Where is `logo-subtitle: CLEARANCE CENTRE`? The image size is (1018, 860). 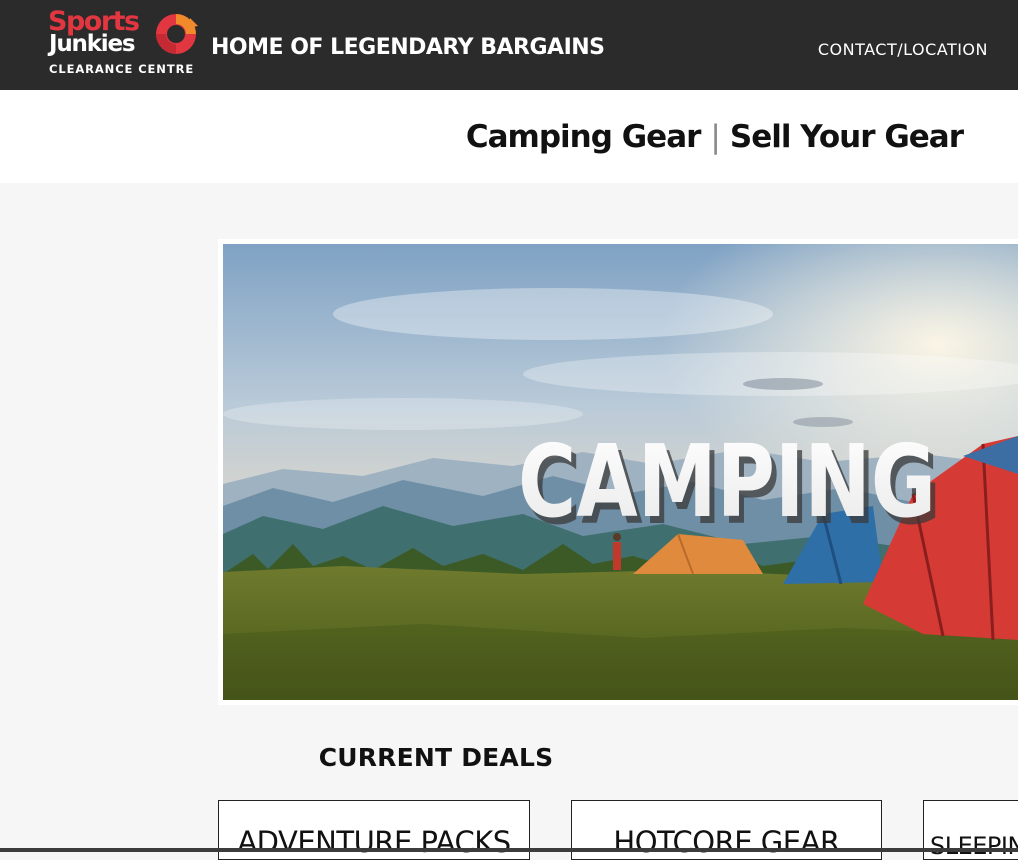
logo-subtitle: CLEARANCE CENTRE is located at coordinates (122, 69).